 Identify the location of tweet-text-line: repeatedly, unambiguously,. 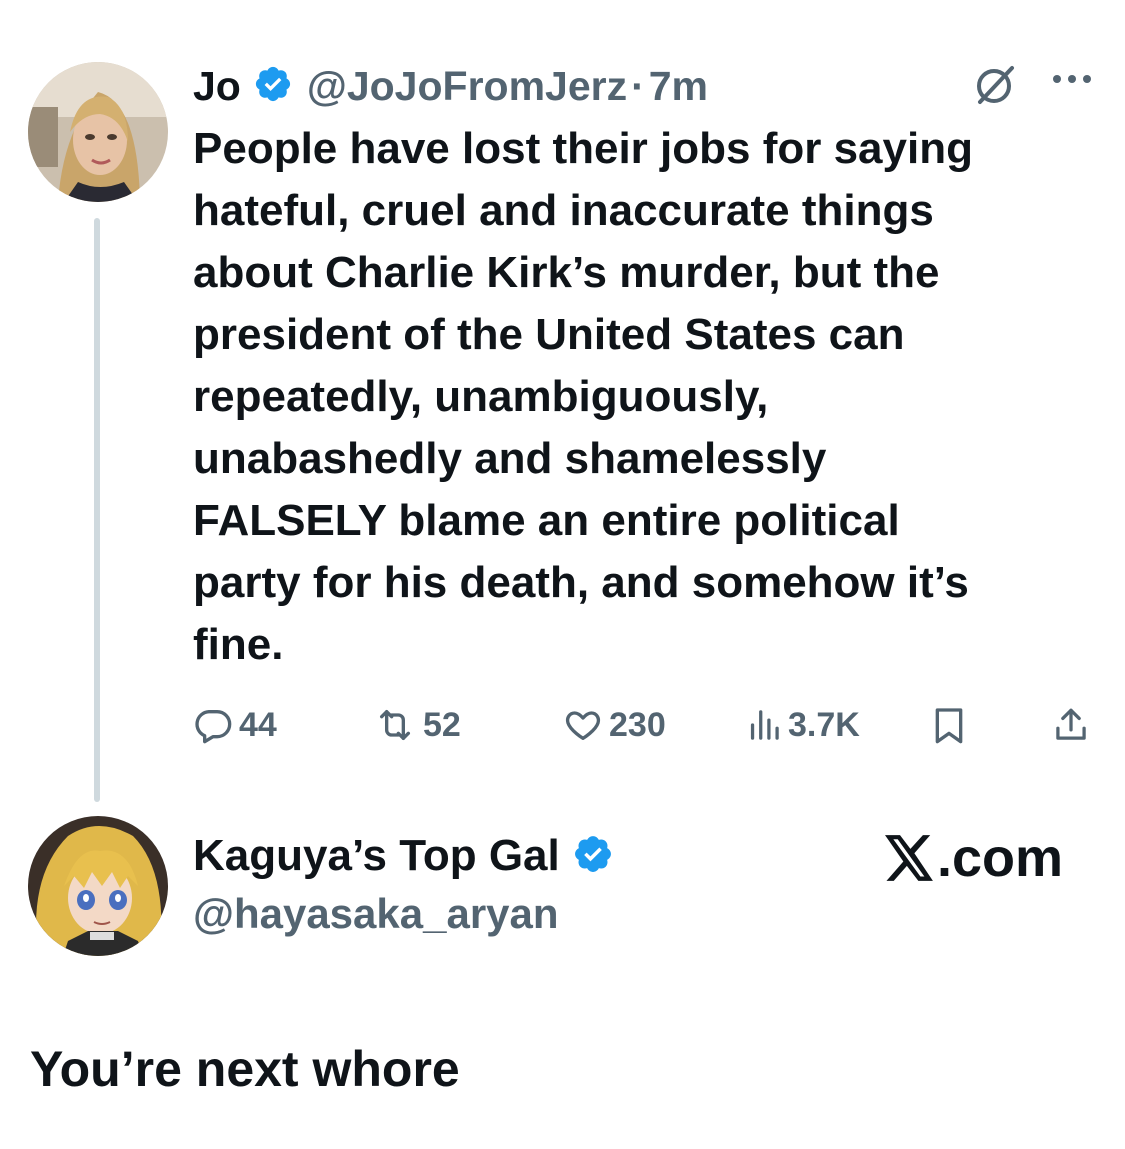
(481, 396).